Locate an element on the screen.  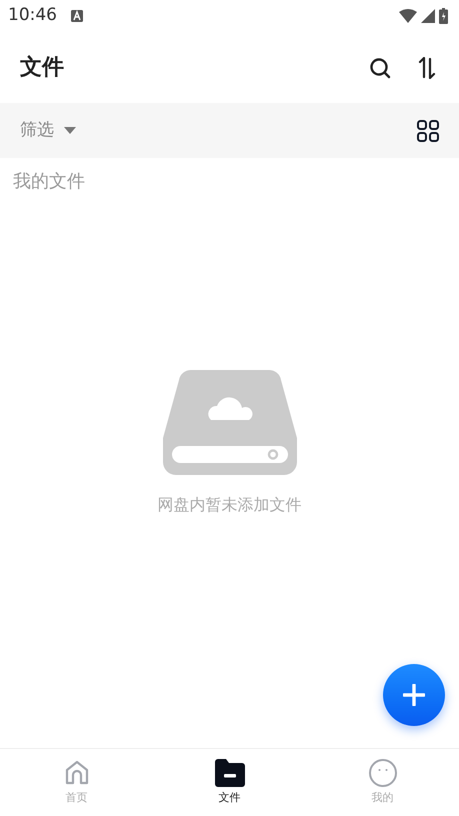
empty-message: 网盘内暂未添加文件 is located at coordinates (230, 505).